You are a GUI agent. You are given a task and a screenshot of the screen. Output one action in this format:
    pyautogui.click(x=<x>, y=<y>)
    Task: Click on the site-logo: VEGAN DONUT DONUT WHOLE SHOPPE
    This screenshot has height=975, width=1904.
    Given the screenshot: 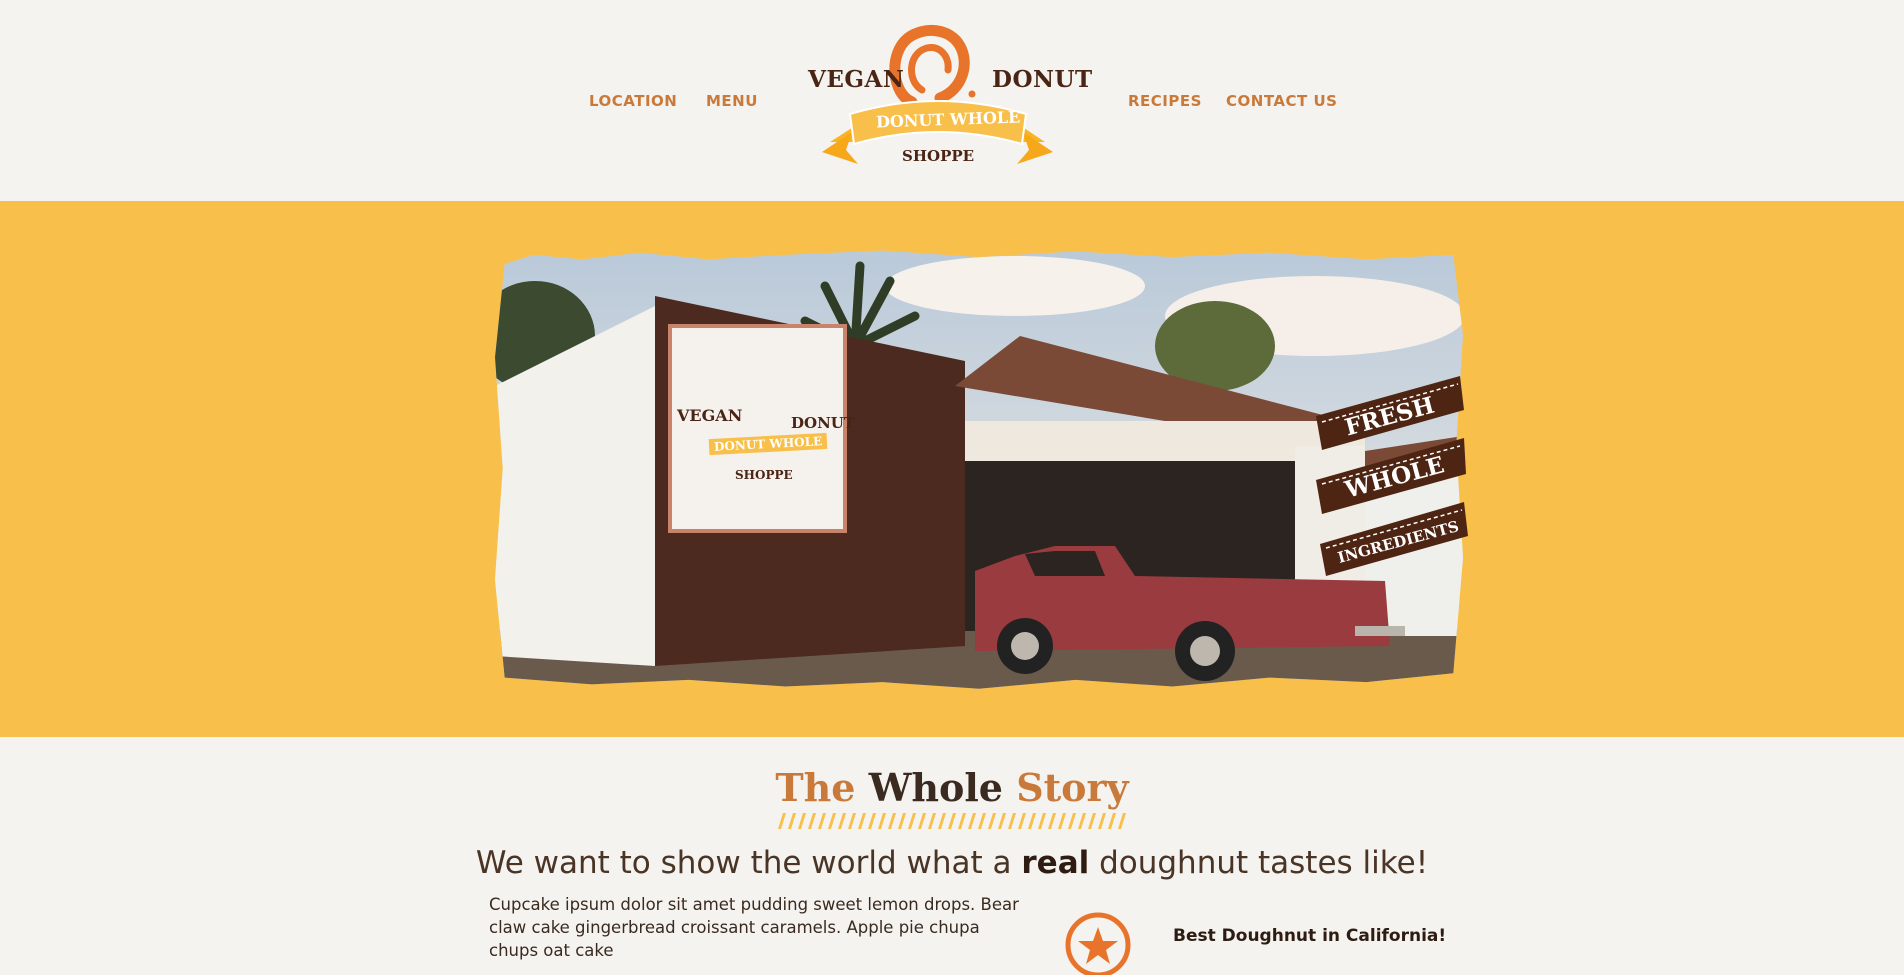 What is the action you would take?
    pyautogui.click(x=946, y=99)
    